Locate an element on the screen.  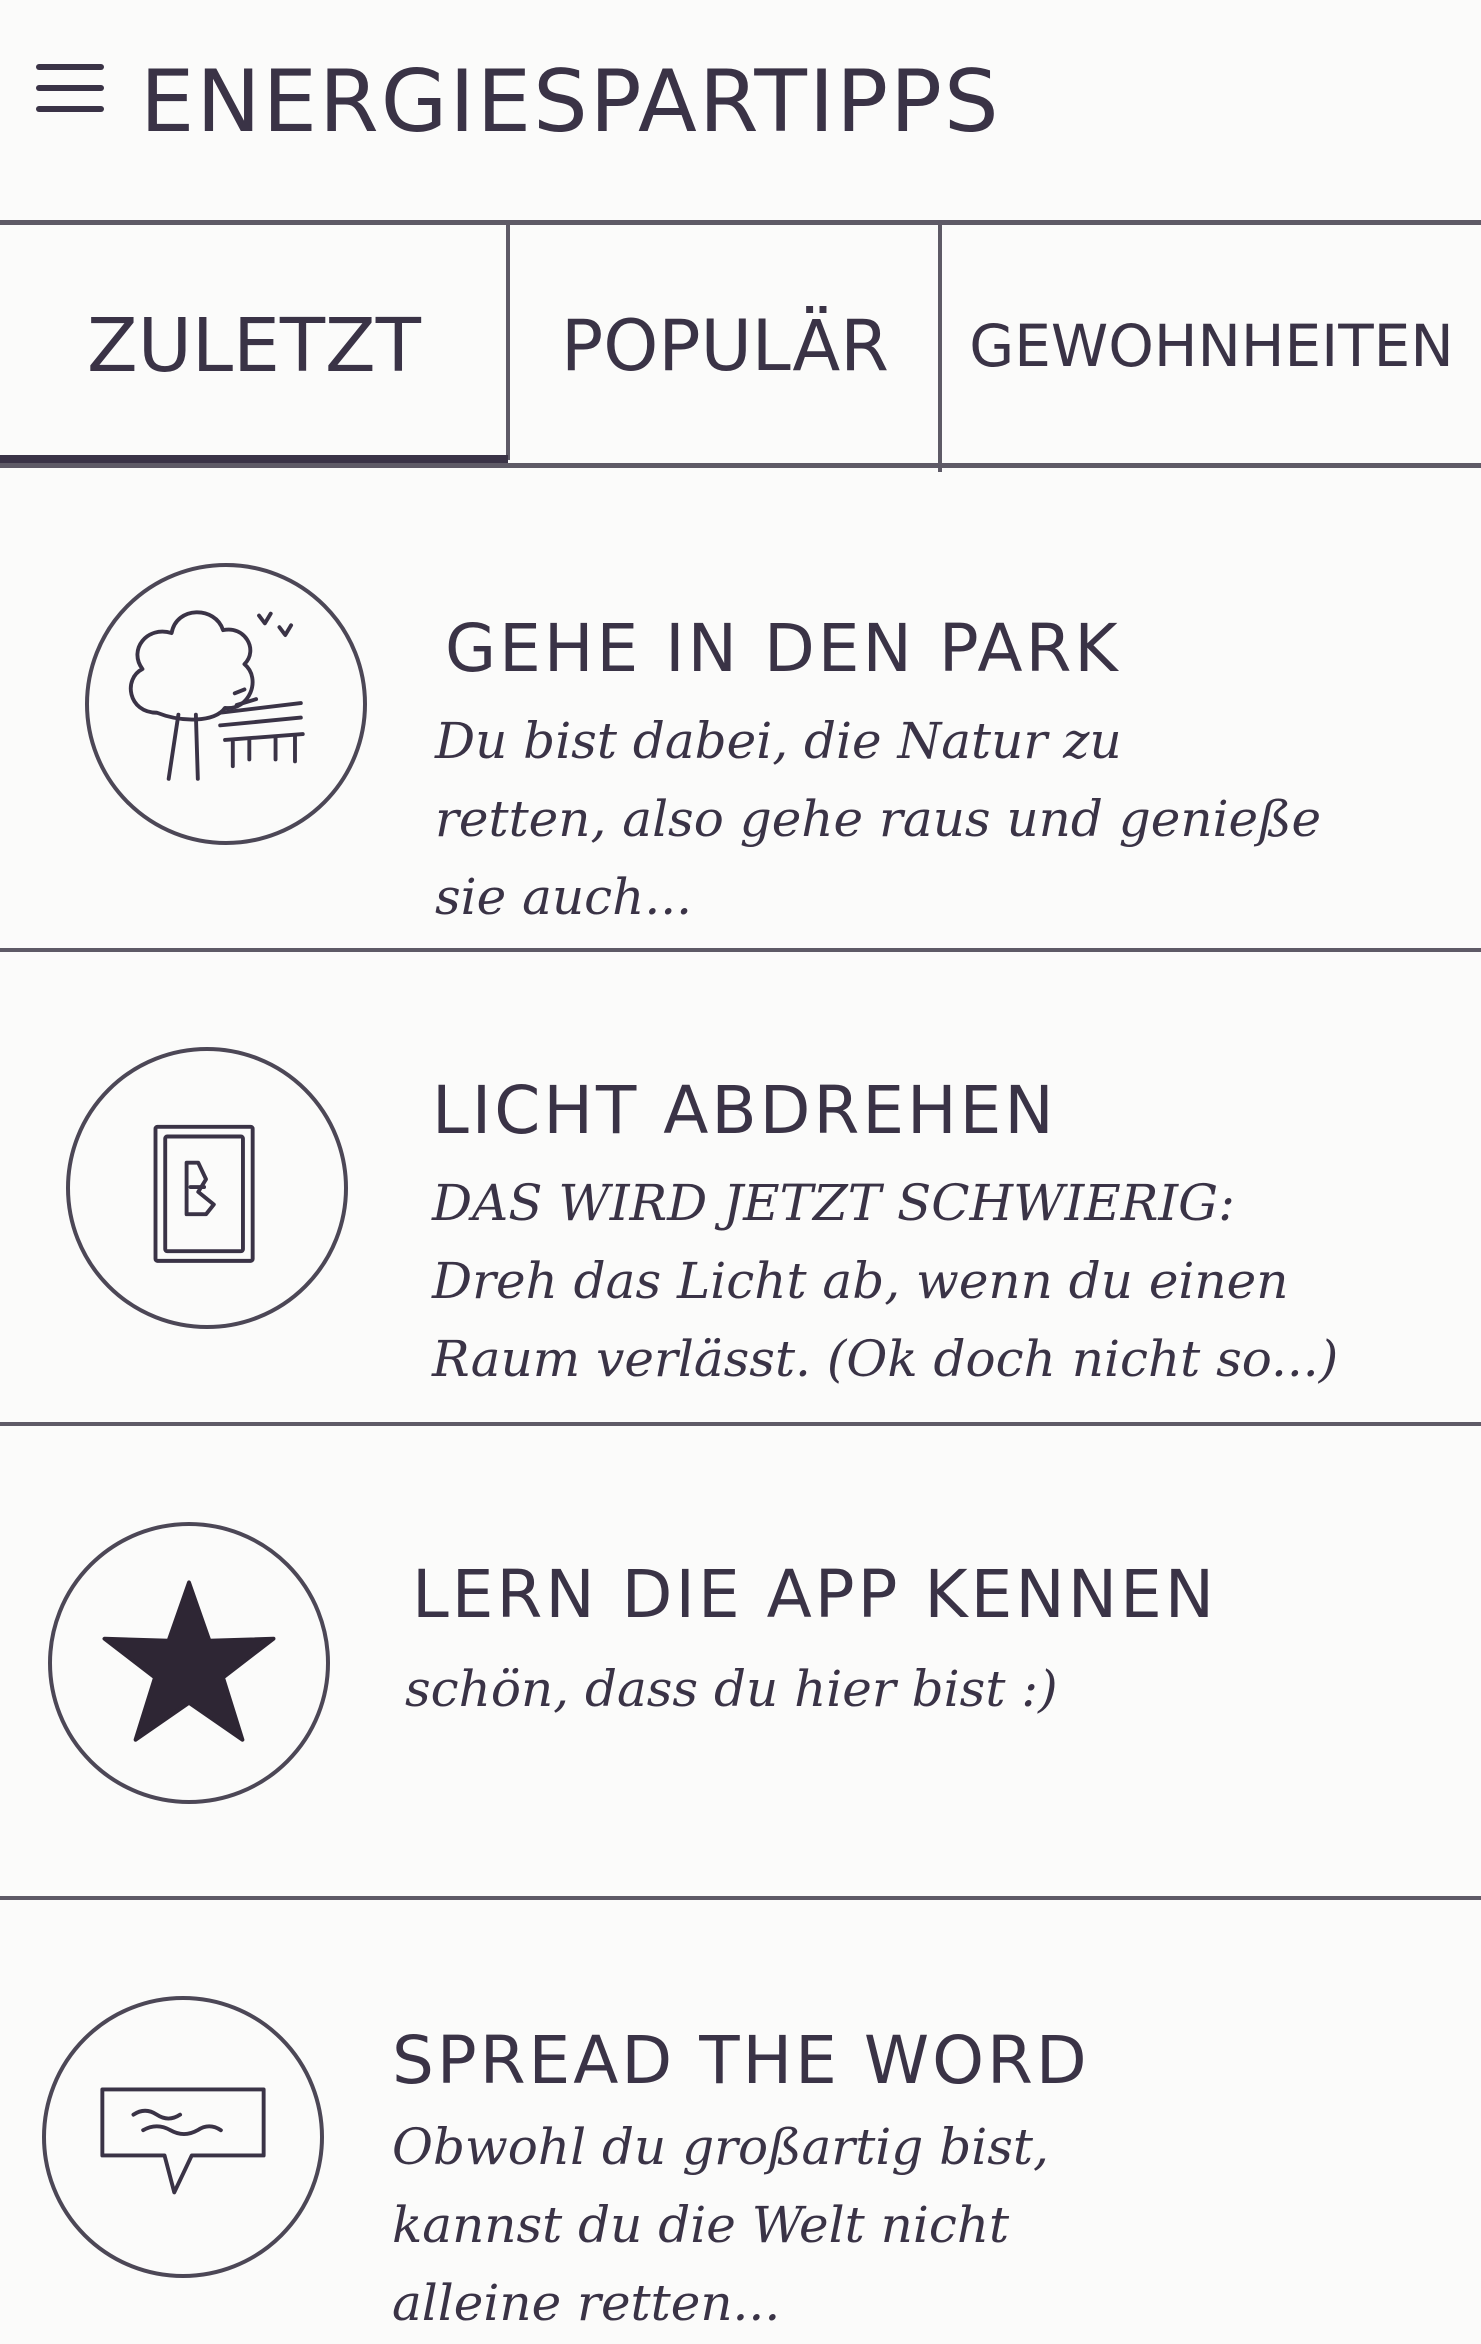
speech-bubble-icon is located at coordinates (183, 2141).